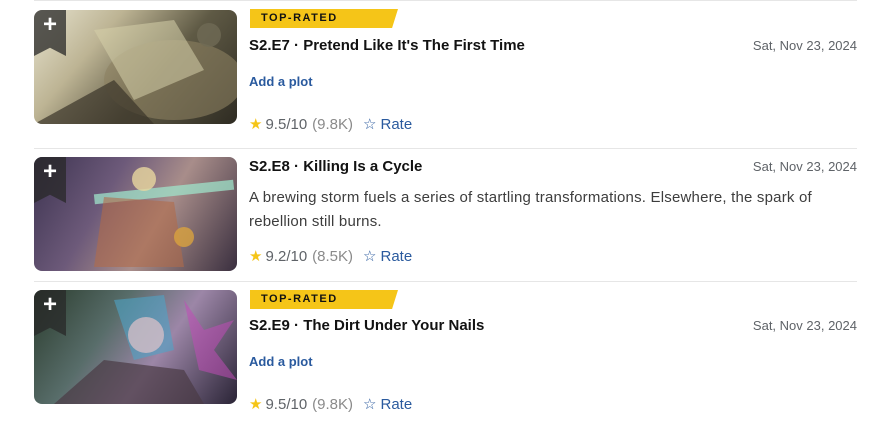 This screenshot has height=428, width=890. I want to click on episode-title: S2.E9 · The Dirt Under Your Nails, so click(366, 325).